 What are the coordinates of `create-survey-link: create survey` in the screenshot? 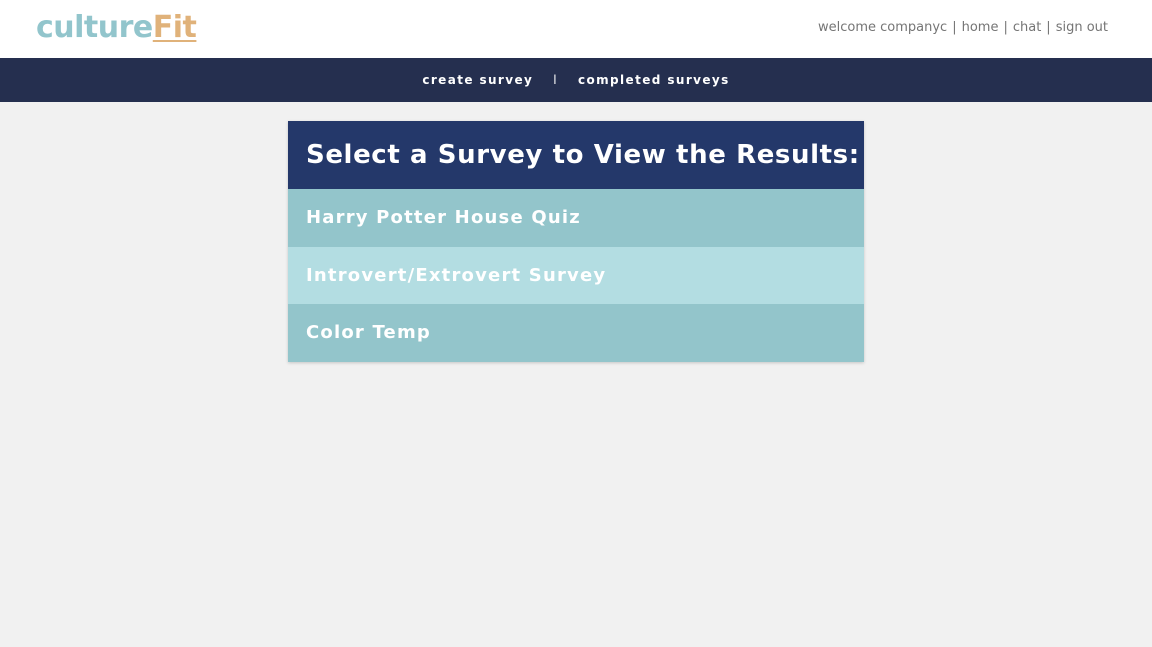 It's located at (477, 80).